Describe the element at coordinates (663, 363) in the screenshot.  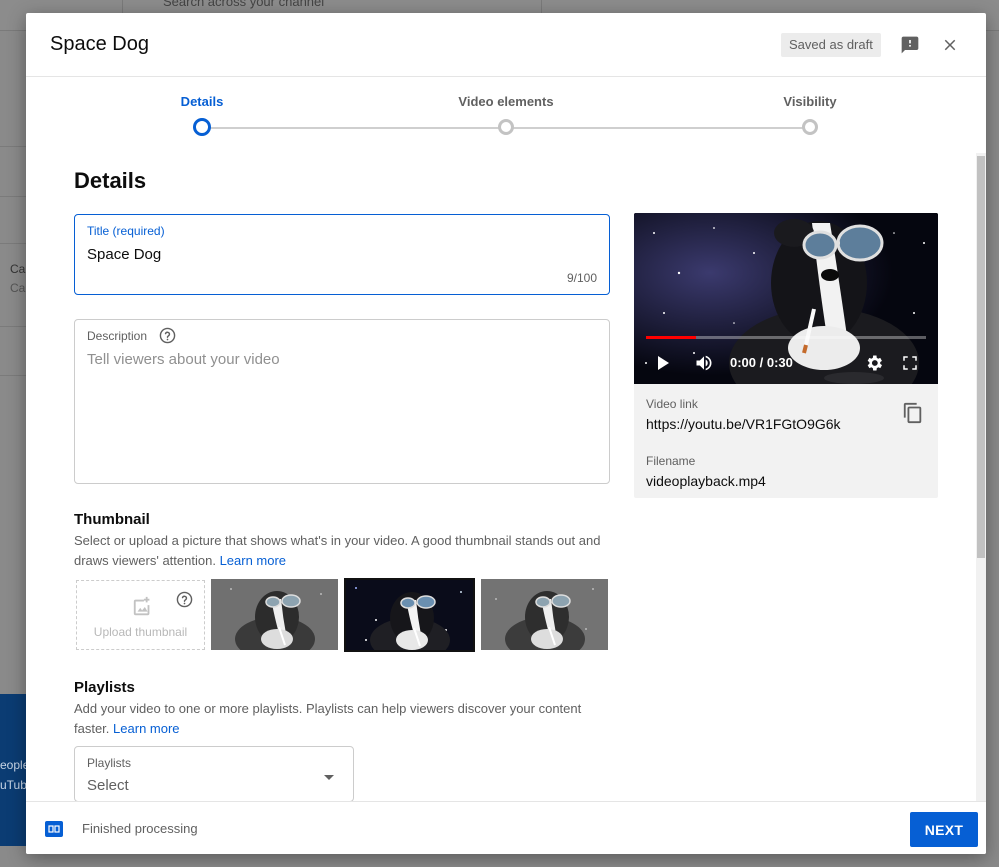
I see `play-icon` at that location.